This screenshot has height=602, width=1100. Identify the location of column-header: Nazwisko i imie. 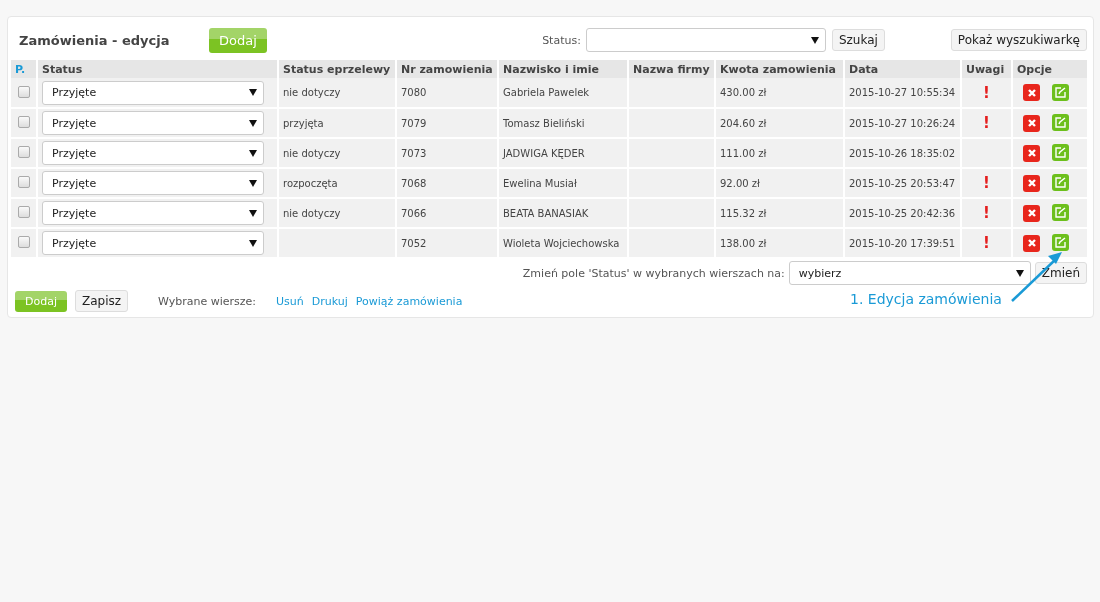
(563, 69).